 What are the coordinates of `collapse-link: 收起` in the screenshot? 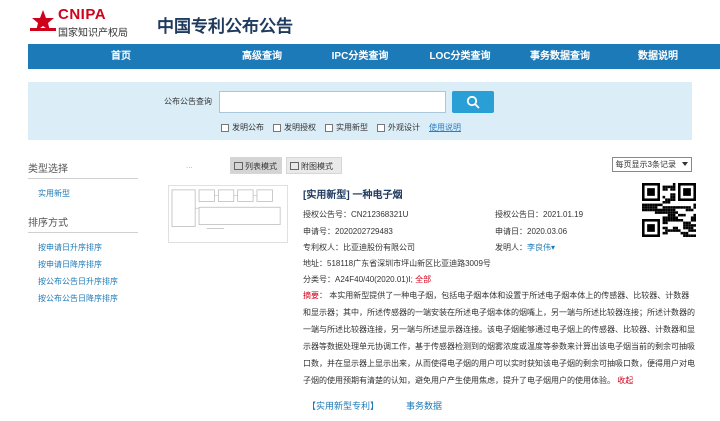 It's located at (625, 380).